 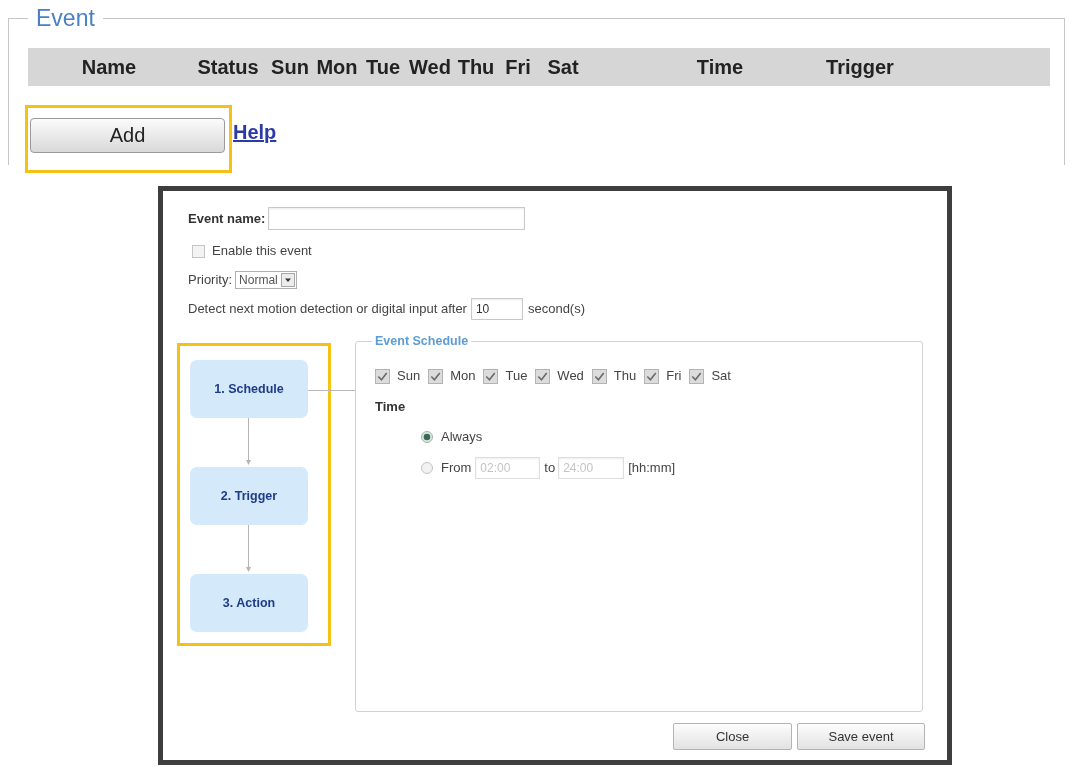 What do you see at coordinates (383, 67) in the screenshot?
I see `column-header: Tue` at bounding box center [383, 67].